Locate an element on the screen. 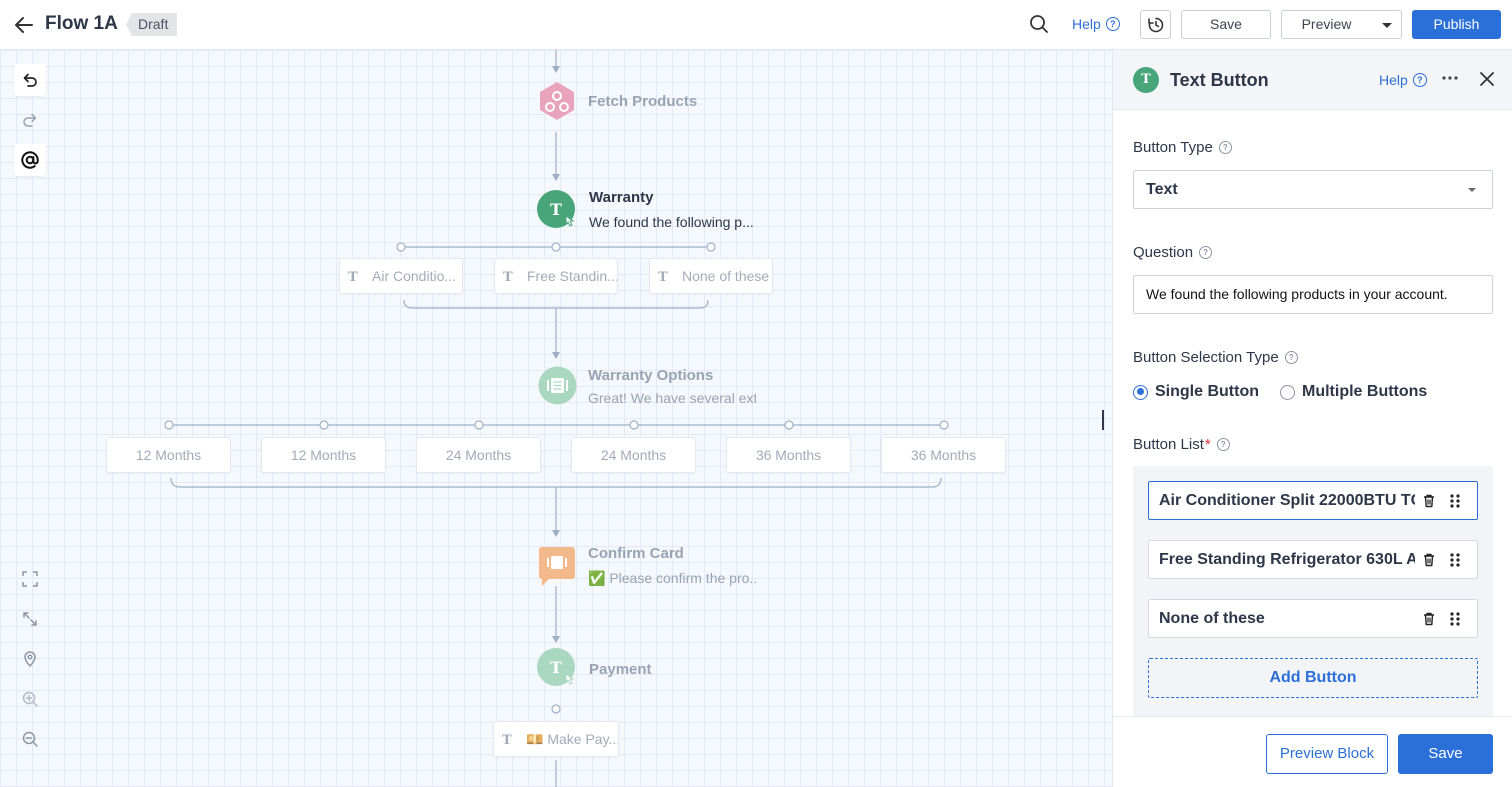 This screenshot has width=1512, height=787. button-list-item: Free Standing Refrigerator 630L ARC is located at coordinates (1313, 559).